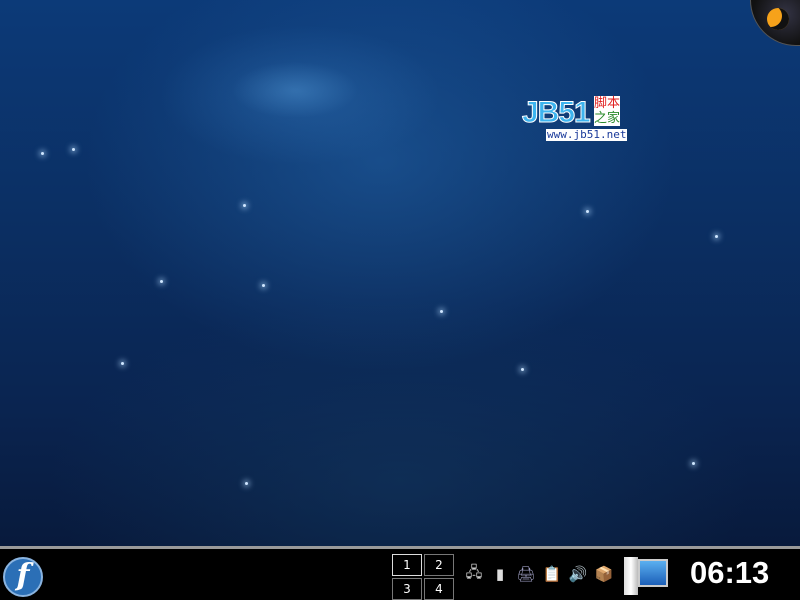 The image size is (800, 600). What do you see at coordinates (647, 576) in the screenshot?
I see `system-monitor-icon` at bounding box center [647, 576].